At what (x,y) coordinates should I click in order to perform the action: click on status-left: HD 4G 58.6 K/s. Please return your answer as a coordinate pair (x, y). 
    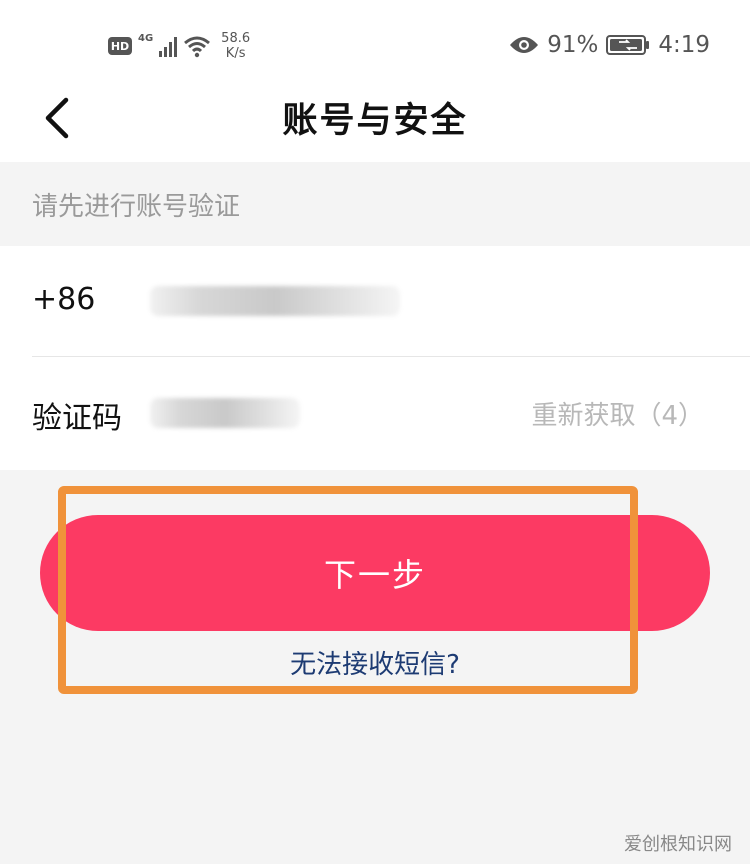
    Looking at the image, I should click on (179, 46).